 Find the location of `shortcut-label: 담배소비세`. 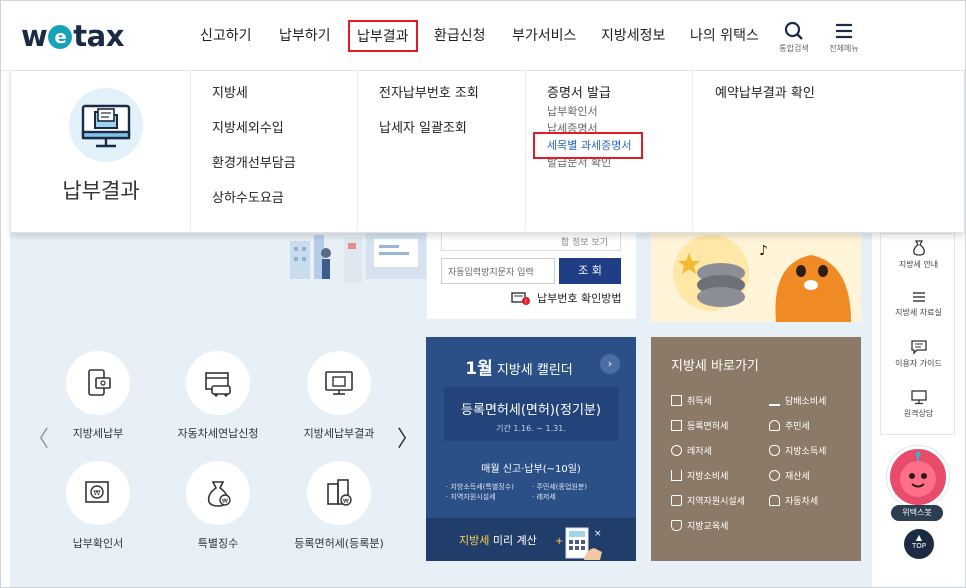

shortcut-label: 담배소비세 is located at coordinates (806, 402).